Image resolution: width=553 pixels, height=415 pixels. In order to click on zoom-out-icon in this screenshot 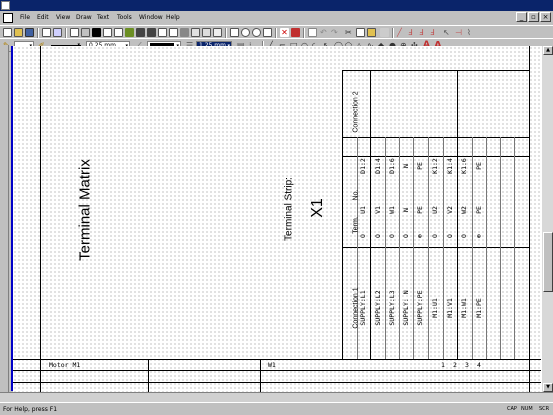, I will do `click(256, 32)`.